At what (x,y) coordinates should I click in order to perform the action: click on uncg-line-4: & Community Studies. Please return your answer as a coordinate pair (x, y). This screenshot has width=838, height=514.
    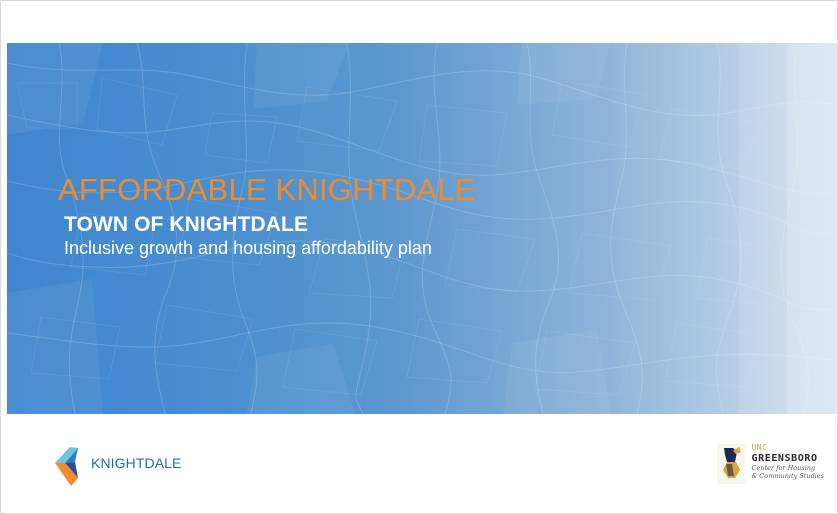
    Looking at the image, I should click on (787, 475).